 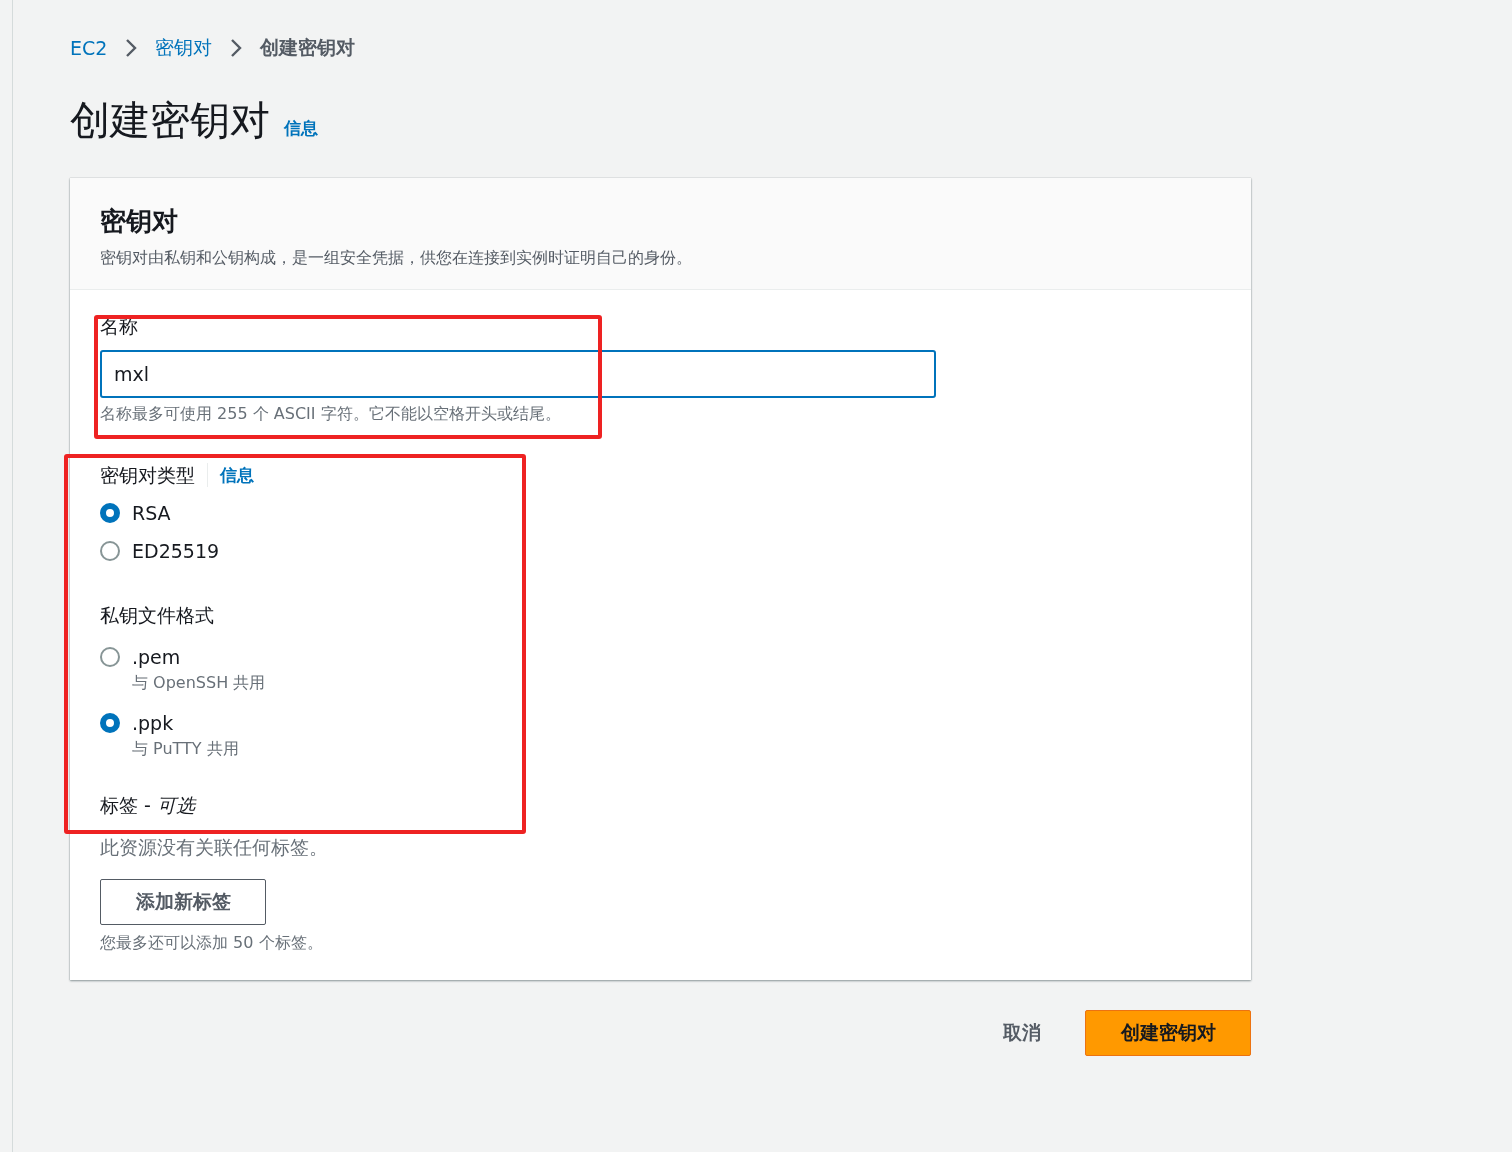 What do you see at coordinates (184, 48) in the screenshot?
I see `breadcrumb-link: 密钥对` at bounding box center [184, 48].